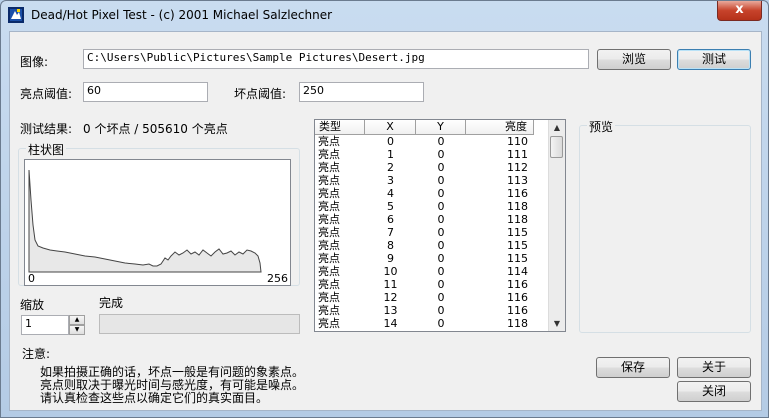 This screenshot has width=769, height=418. I want to click on cell-x: 6, so click(390, 219).